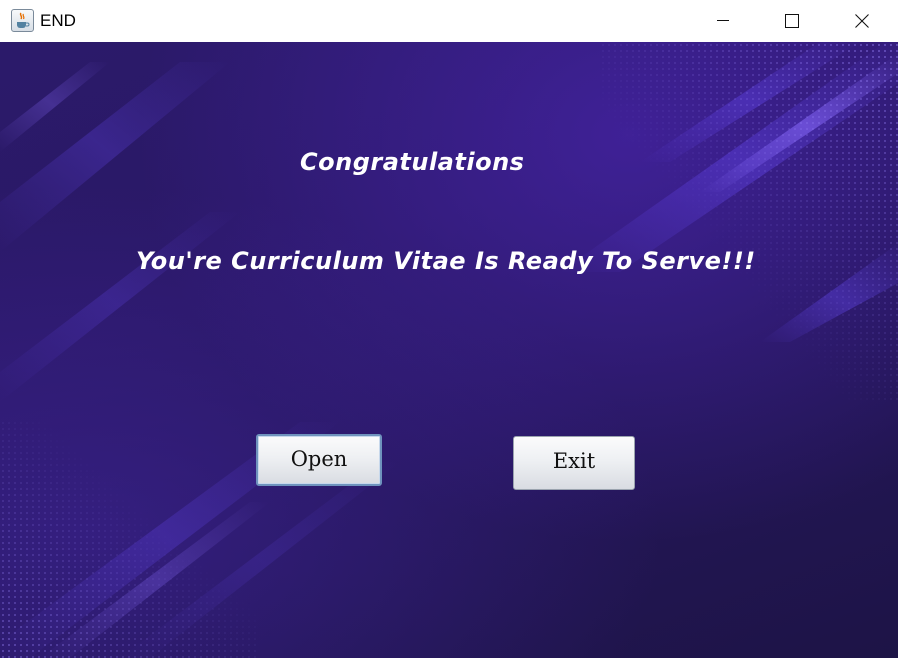 This screenshot has height=658, width=898. I want to click on maximize-button, so click(792, 21).